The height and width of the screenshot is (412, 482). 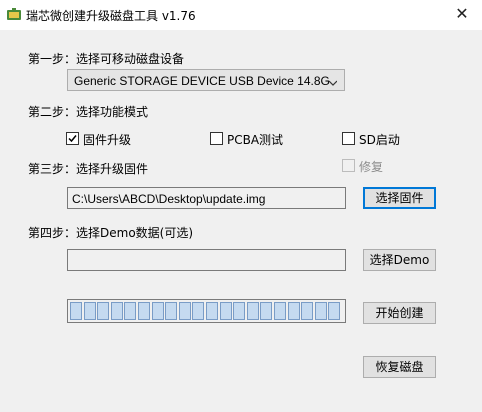 I want to click on demo-path-field, so click(x=206, y=260).